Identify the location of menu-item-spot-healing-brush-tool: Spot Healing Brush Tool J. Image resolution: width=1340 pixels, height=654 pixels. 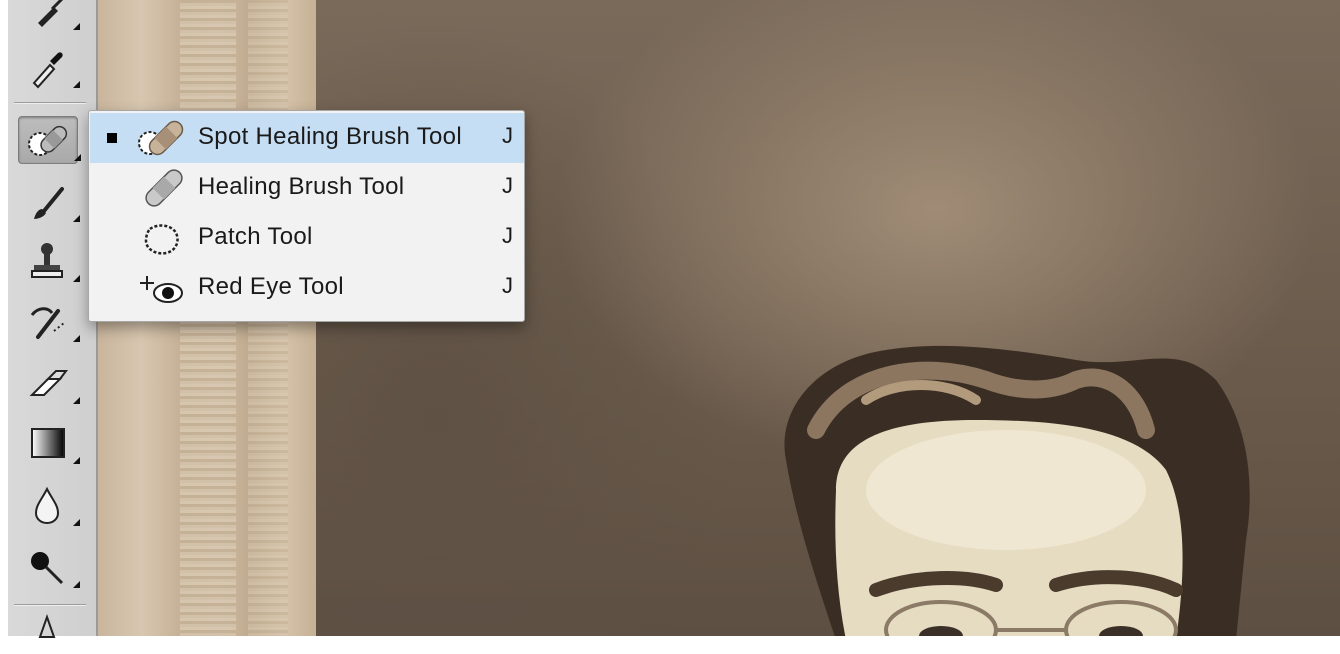
(307, 138).